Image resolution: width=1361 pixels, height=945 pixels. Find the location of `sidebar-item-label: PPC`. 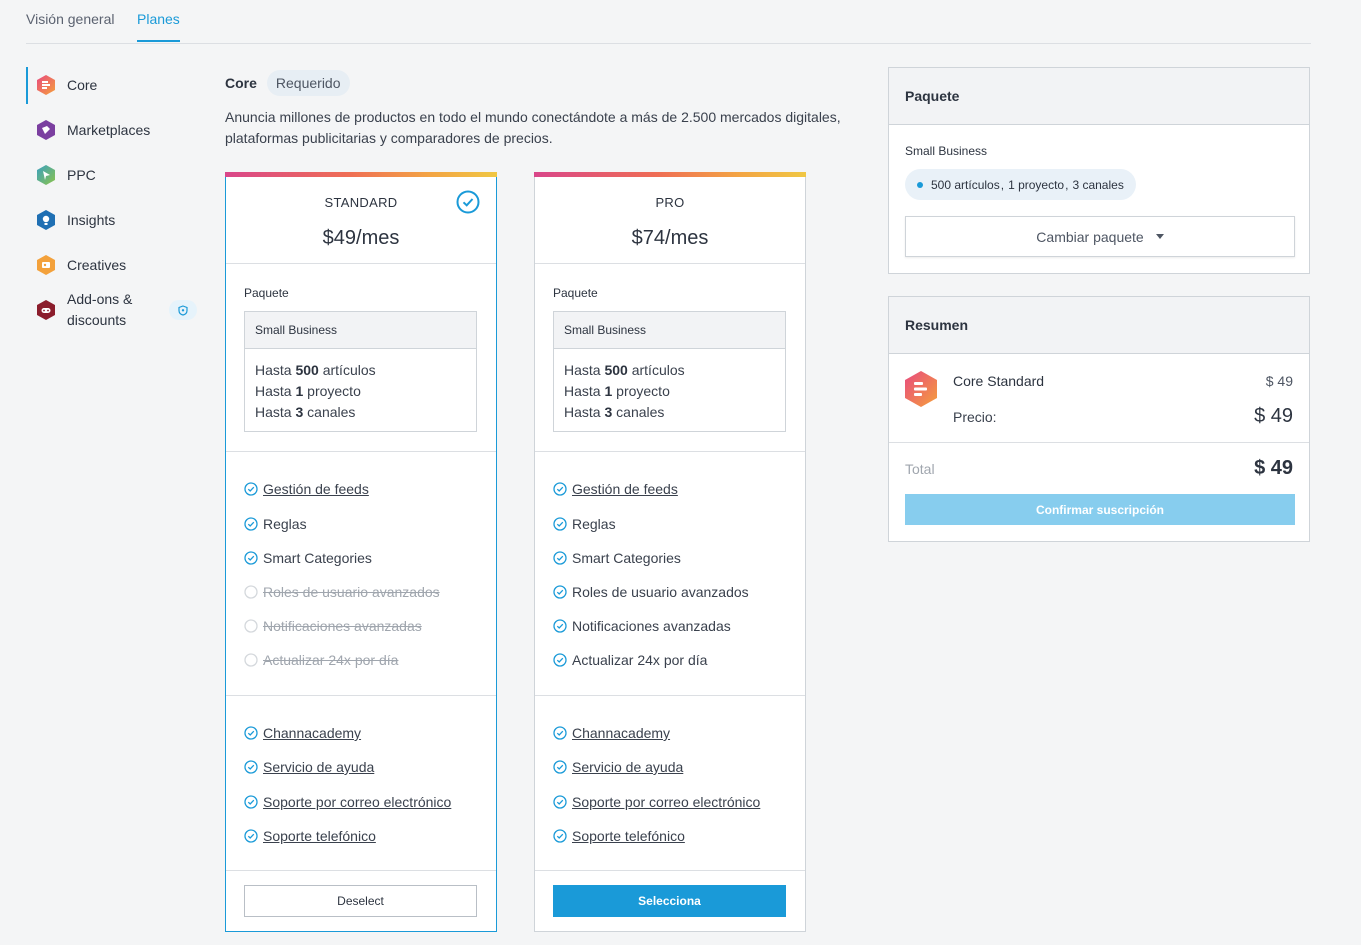

sidebar-item-label: PPC is located at coordinates (81, 174).